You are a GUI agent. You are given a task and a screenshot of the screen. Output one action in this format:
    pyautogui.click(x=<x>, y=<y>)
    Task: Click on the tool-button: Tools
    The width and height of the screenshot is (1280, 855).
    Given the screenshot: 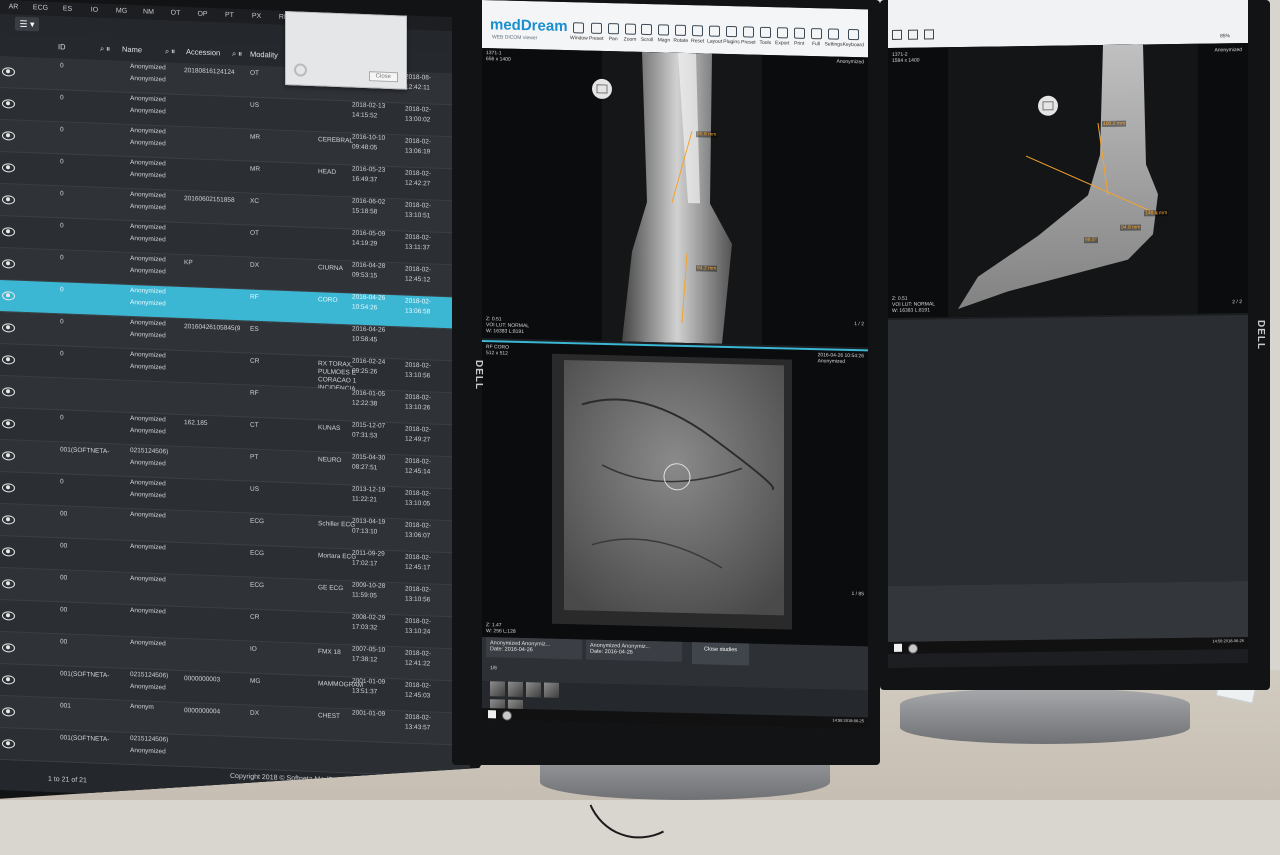 What is the action you would take?
    pyautogui.click(x=765, y=38)
    